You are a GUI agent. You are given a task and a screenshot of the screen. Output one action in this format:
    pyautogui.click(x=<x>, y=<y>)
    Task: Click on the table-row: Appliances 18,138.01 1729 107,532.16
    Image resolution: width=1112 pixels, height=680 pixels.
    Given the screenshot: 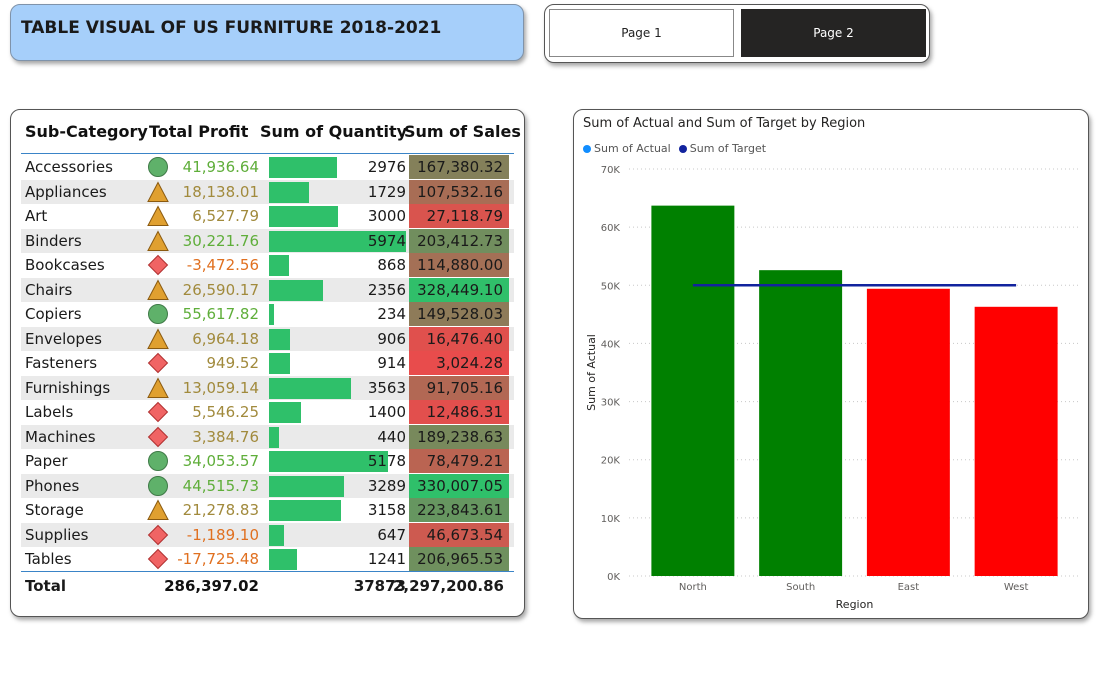 What is the action you would take?
    pyautogui.click(x=267, y=191)
    